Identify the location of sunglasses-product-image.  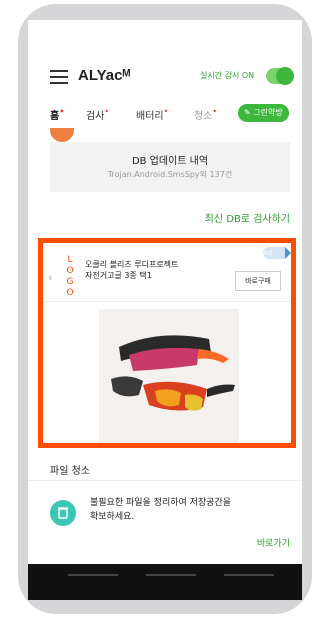
(169, 376).